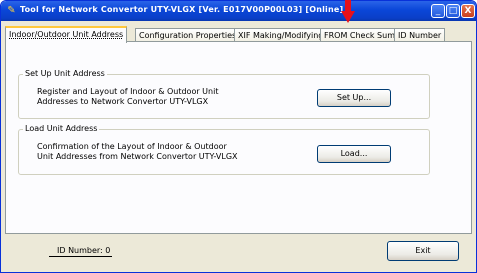 The height and width of the screenshot is (273, 477). What do you see at coordinates (188, 35) in the screenshot?
I see `tab-configuration-properties: Configuration Properties` at bounding box center [188, 35].